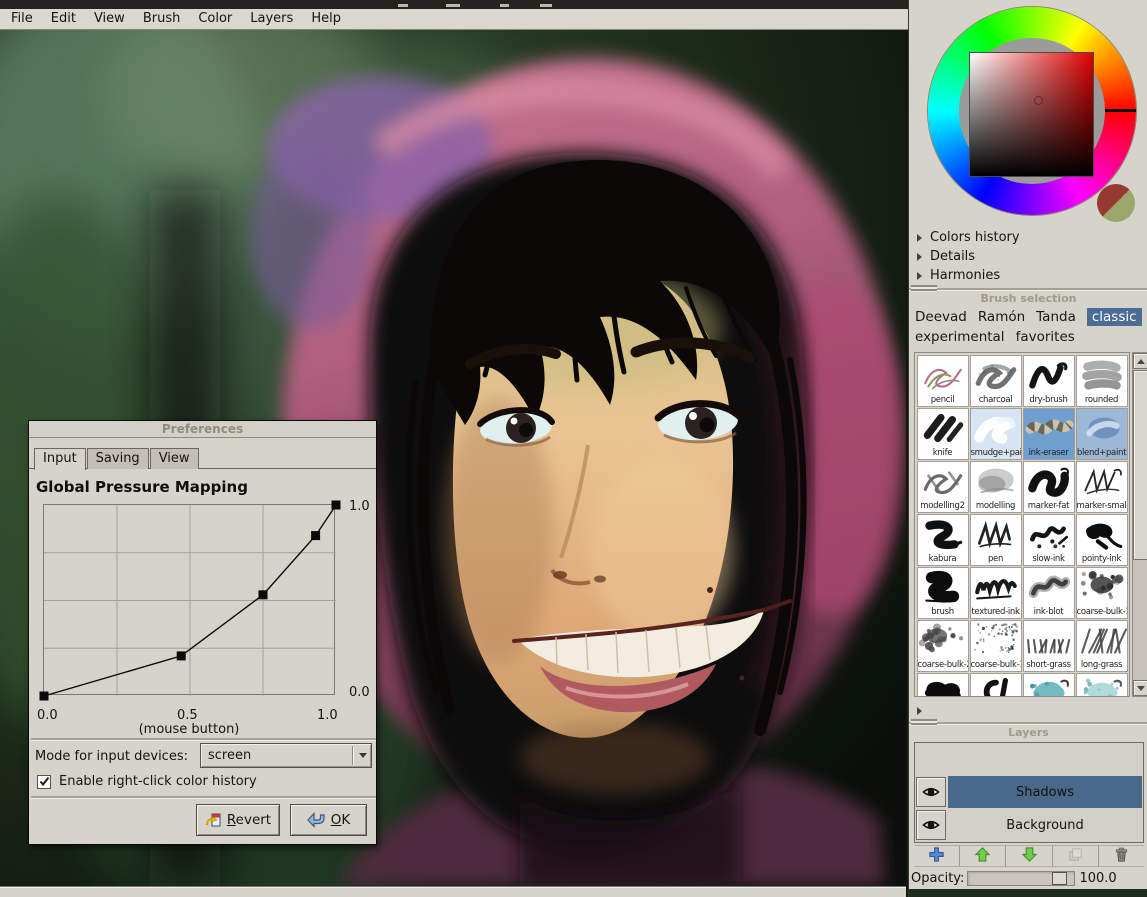 This screenshot has width=1147, height=897. What do you see at coordinates (1121, 856) in the screenshot?
I see `delete-layer-button` at bounding box center [1121, 856].